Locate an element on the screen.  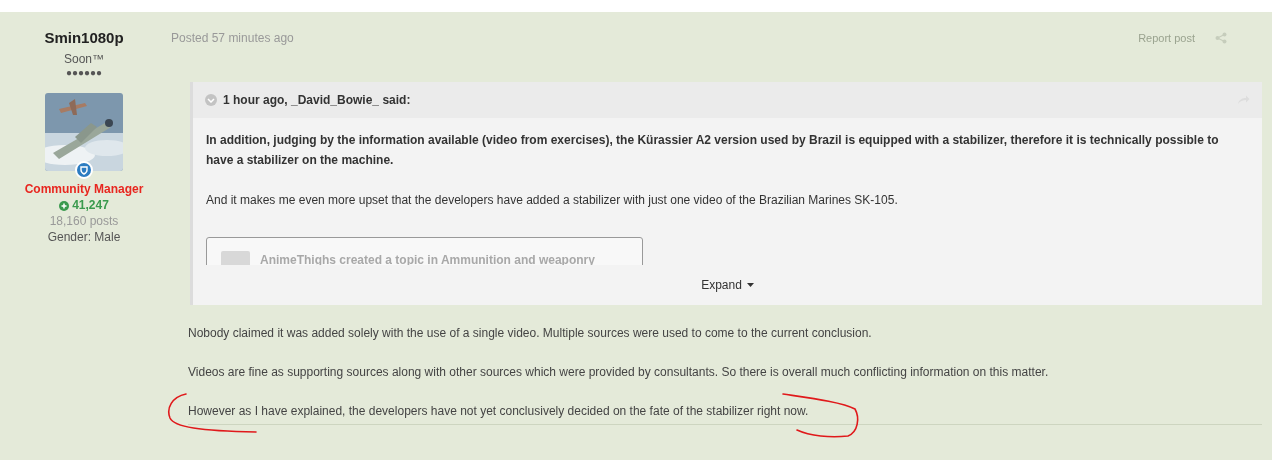
member-group: Community Manager is located at coordinates (84, 189).